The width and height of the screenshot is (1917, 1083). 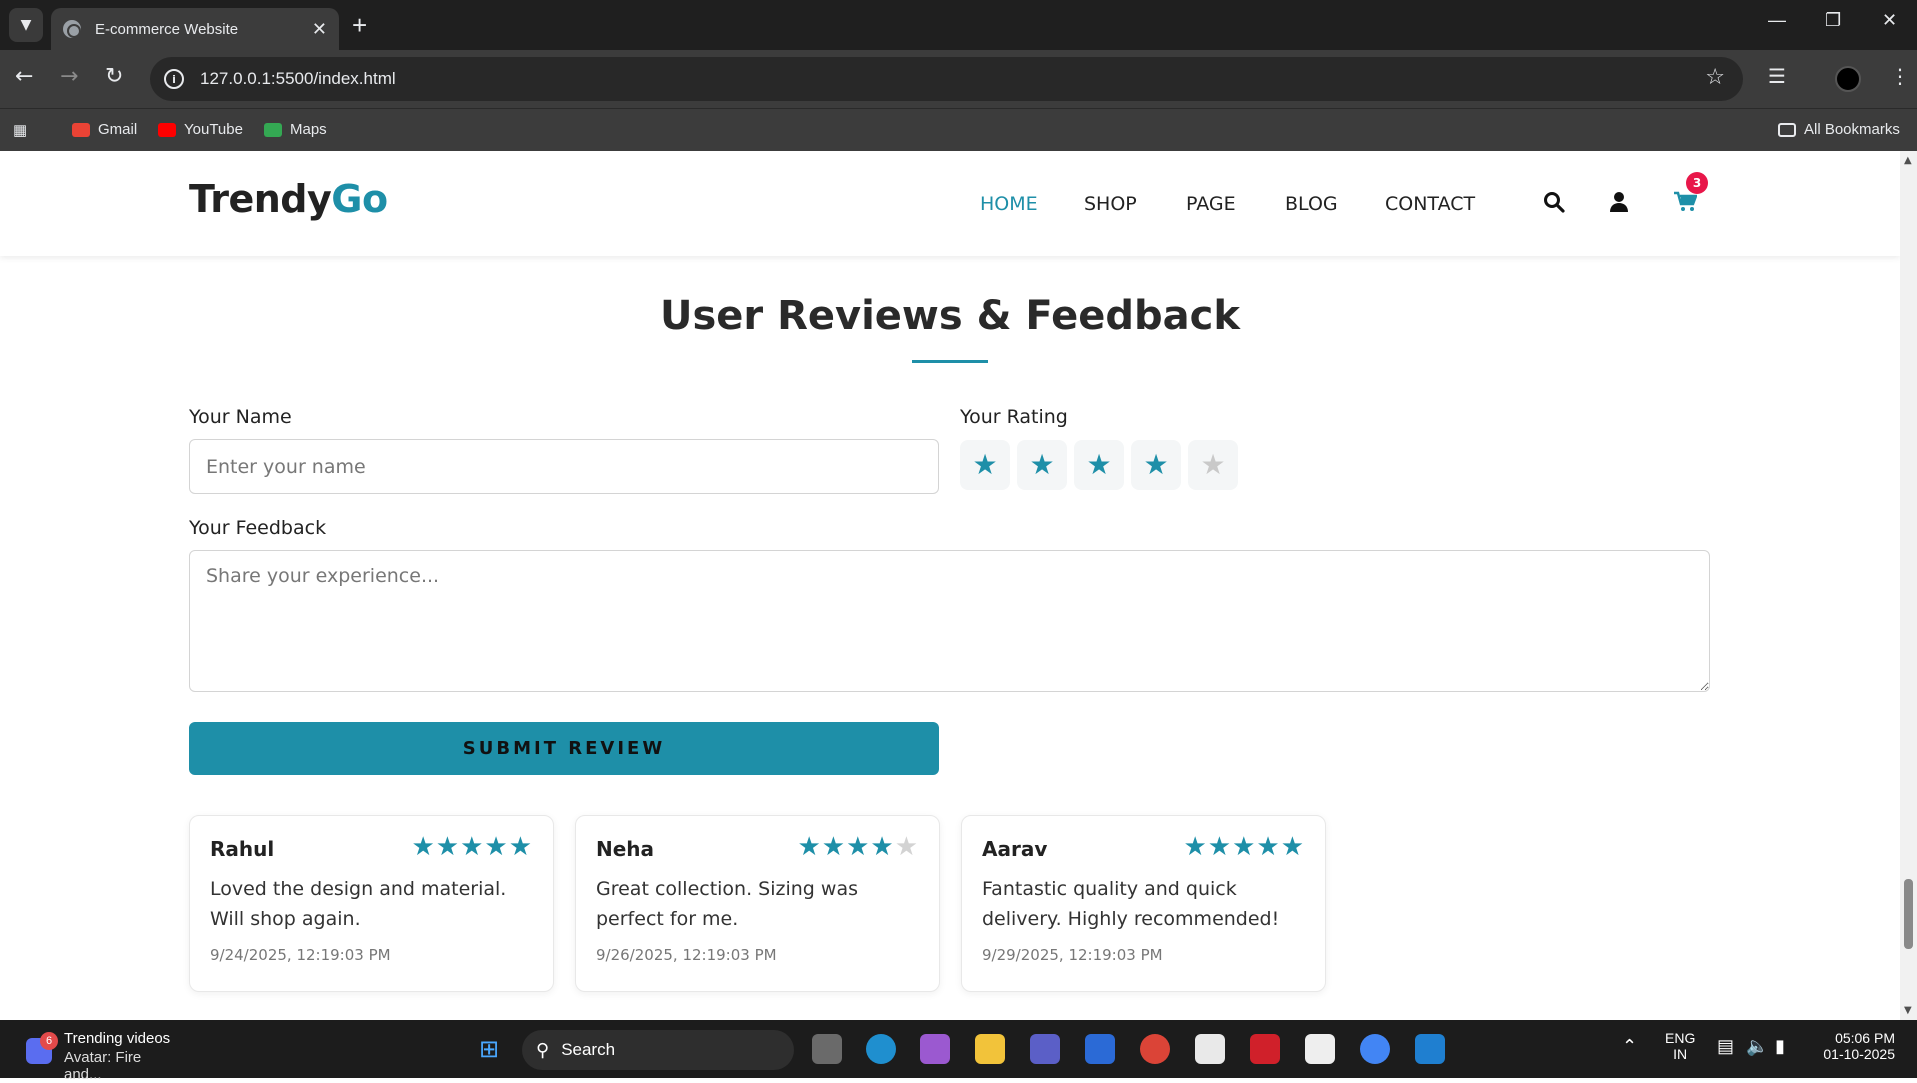 I want to click on app-icon, so click(x=1100, y=1049).